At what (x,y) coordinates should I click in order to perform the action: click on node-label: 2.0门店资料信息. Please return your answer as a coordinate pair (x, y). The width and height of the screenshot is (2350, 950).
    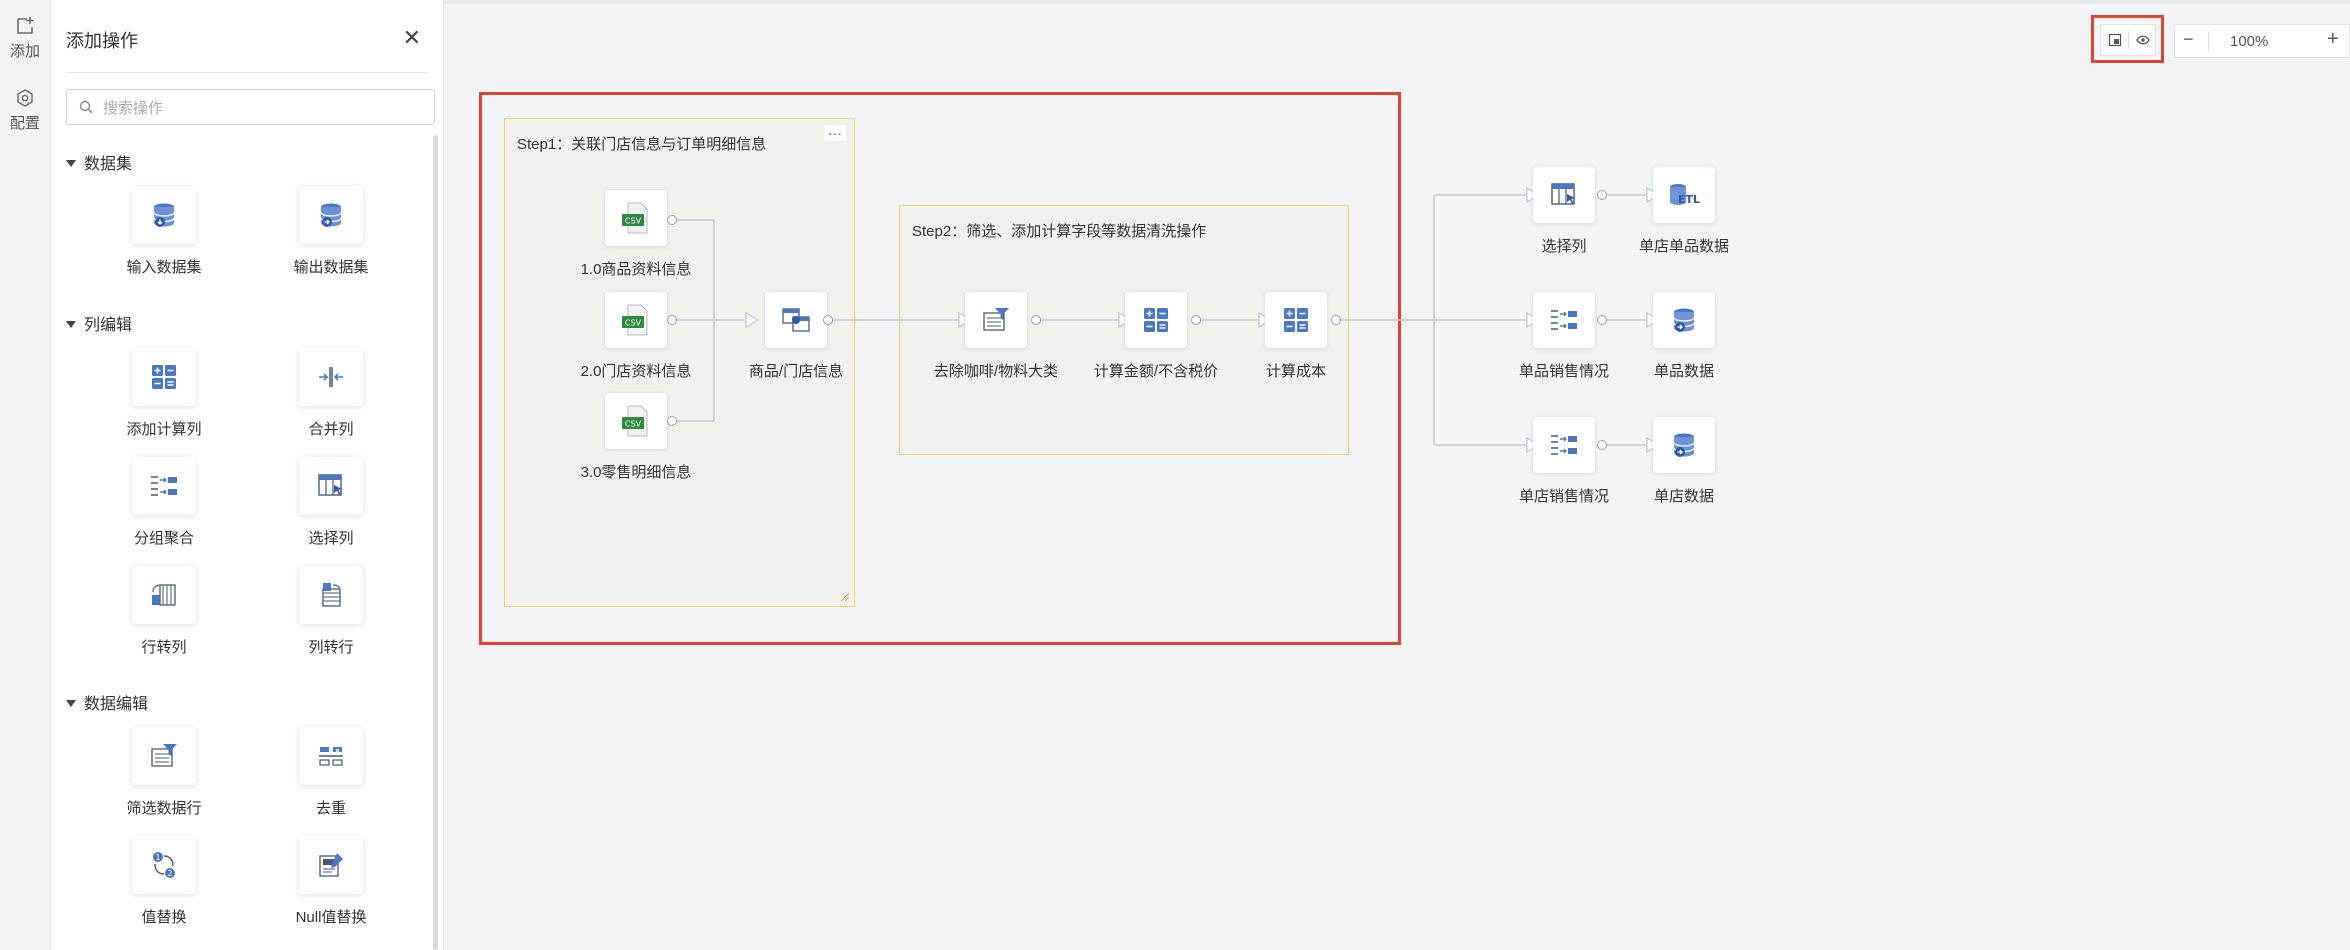
    Looking at the image, I should click on (636, 371).